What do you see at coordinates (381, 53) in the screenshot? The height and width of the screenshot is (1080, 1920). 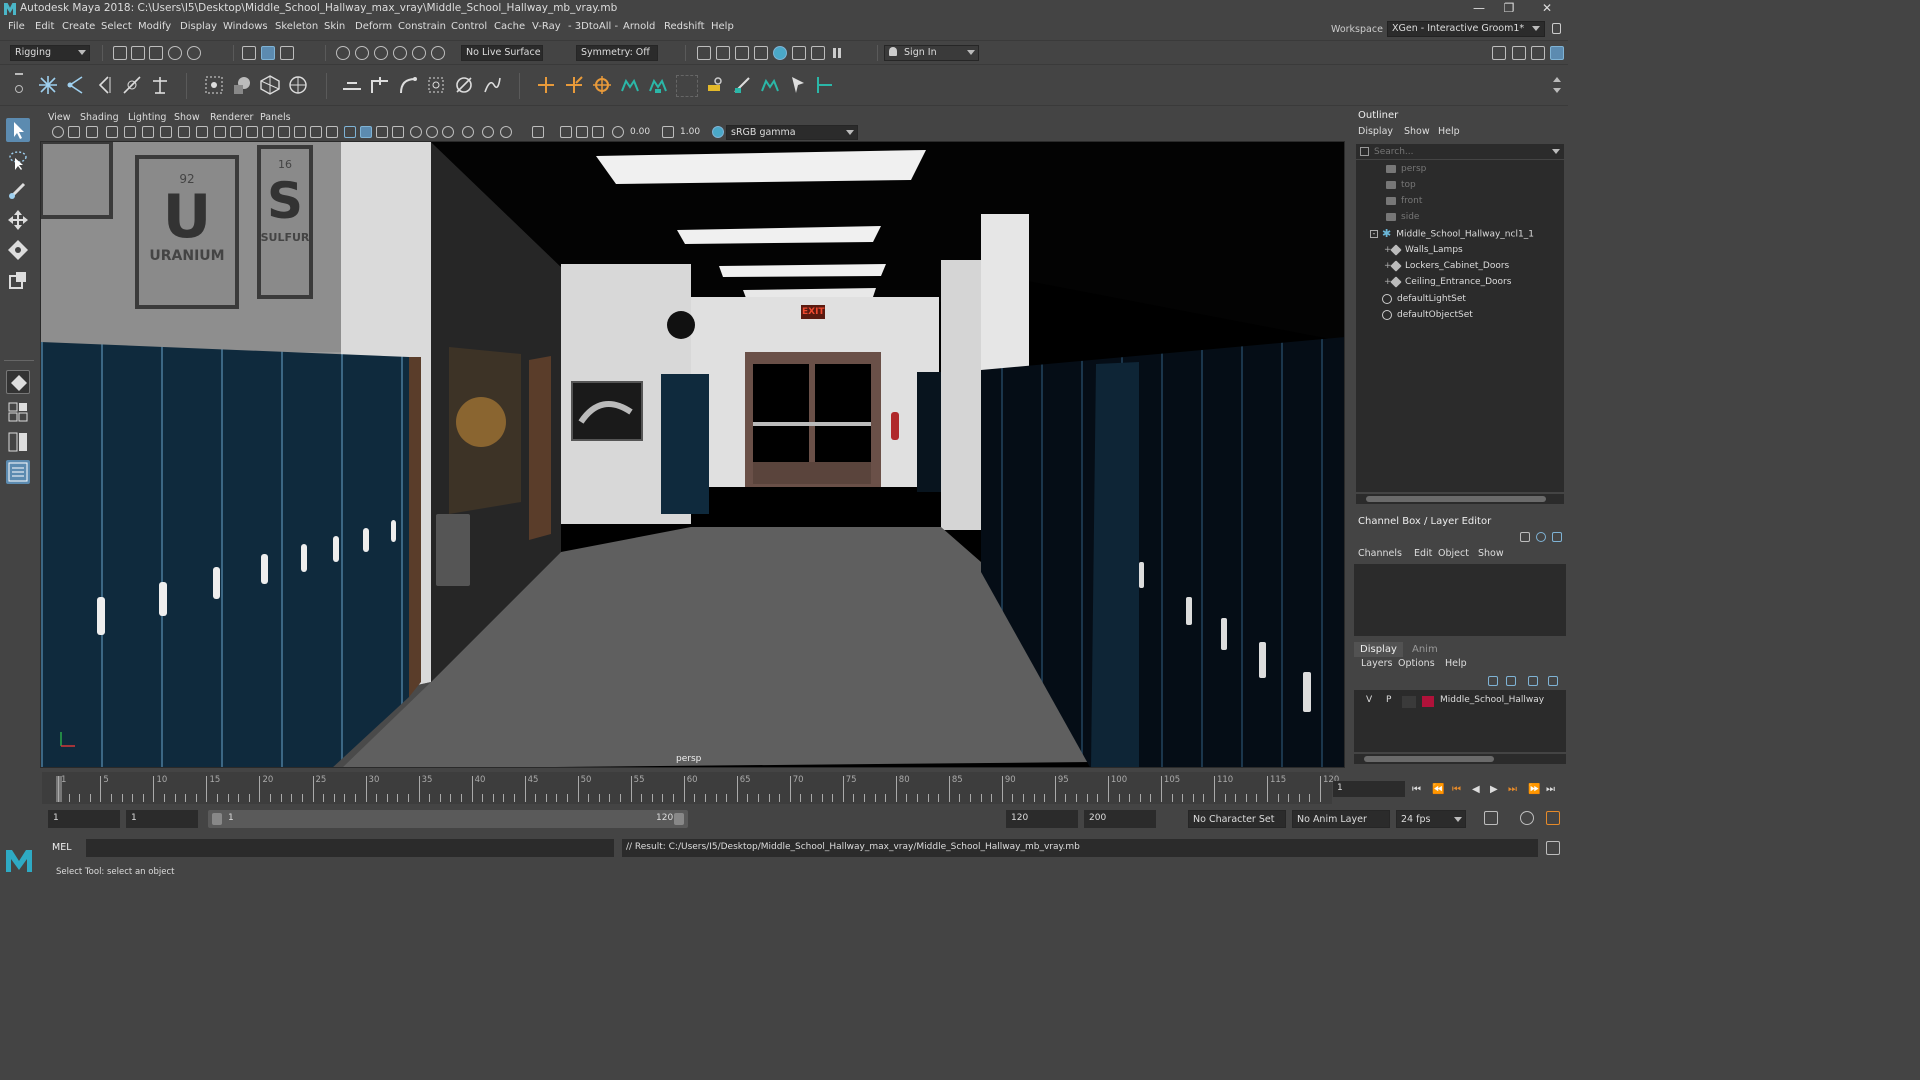 I see `snap-point-icon` at bounding box center [381, 53].